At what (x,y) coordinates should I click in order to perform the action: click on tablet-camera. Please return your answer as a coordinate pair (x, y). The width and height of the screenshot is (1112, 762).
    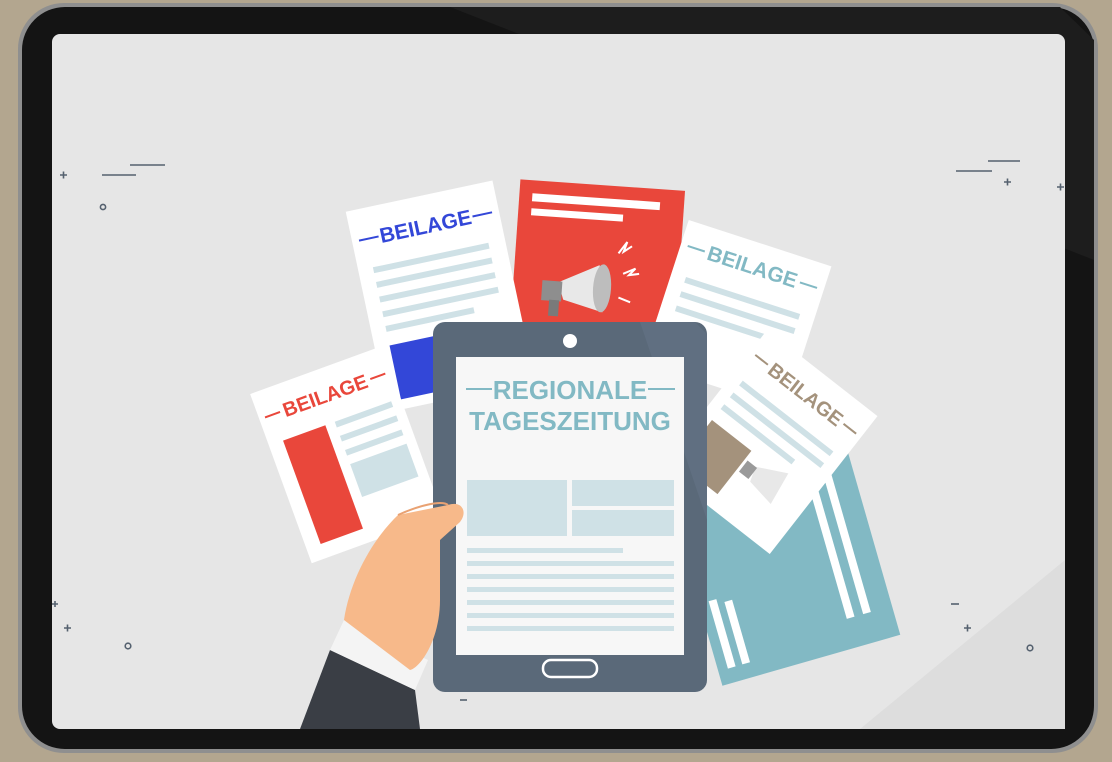
    Looking at the image, I should click on (570, 341).